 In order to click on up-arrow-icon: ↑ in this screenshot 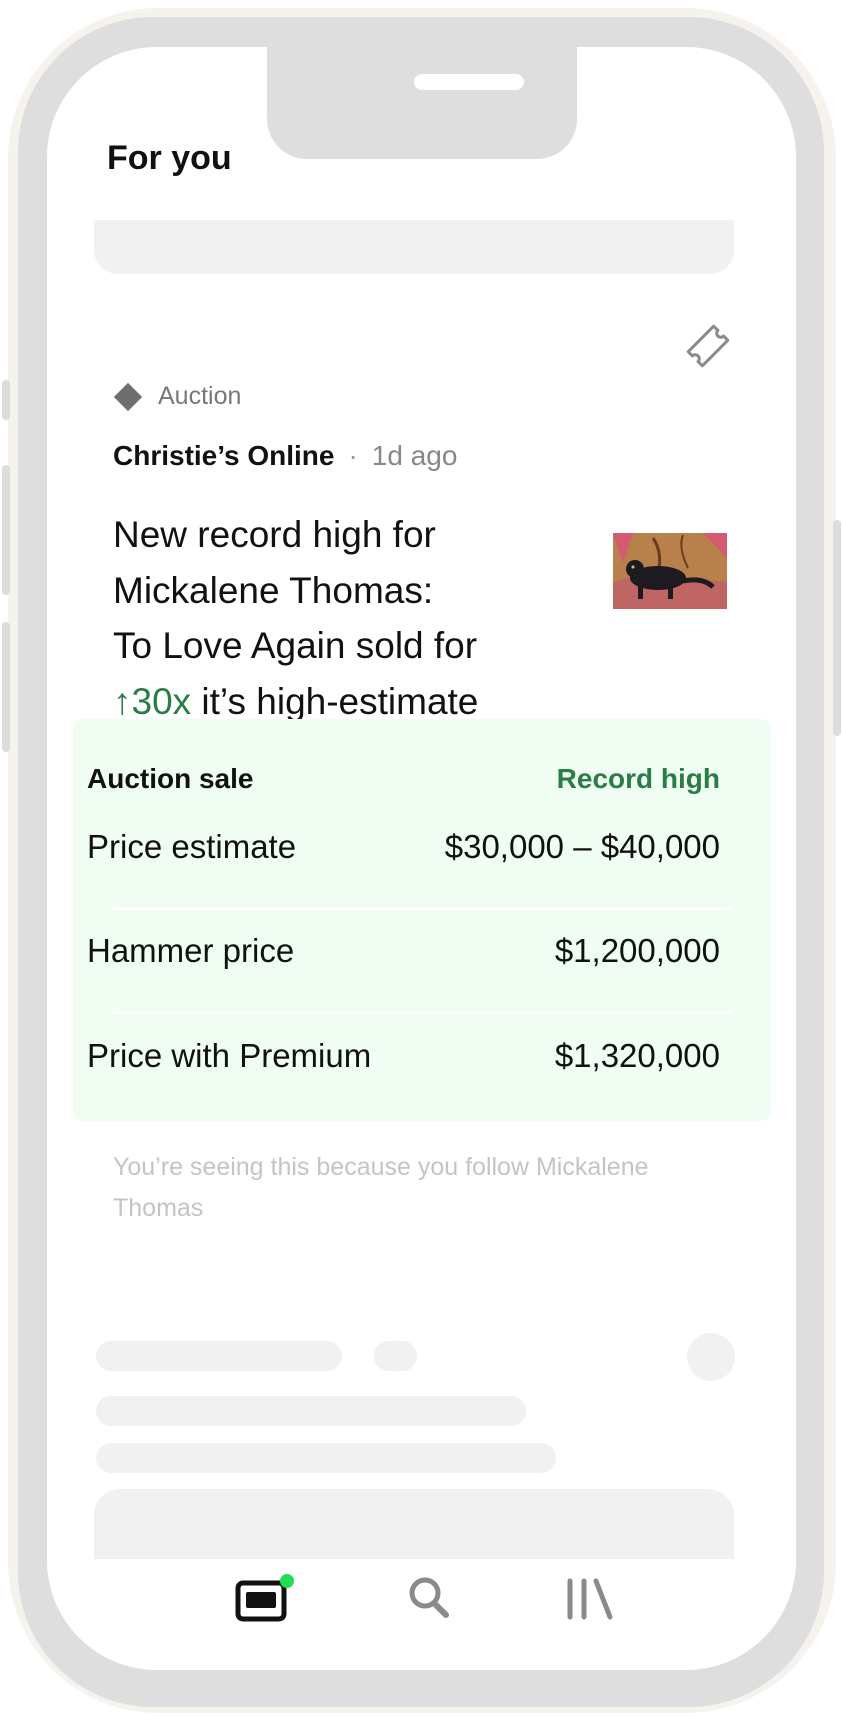, I will do `click(122, 701)`.